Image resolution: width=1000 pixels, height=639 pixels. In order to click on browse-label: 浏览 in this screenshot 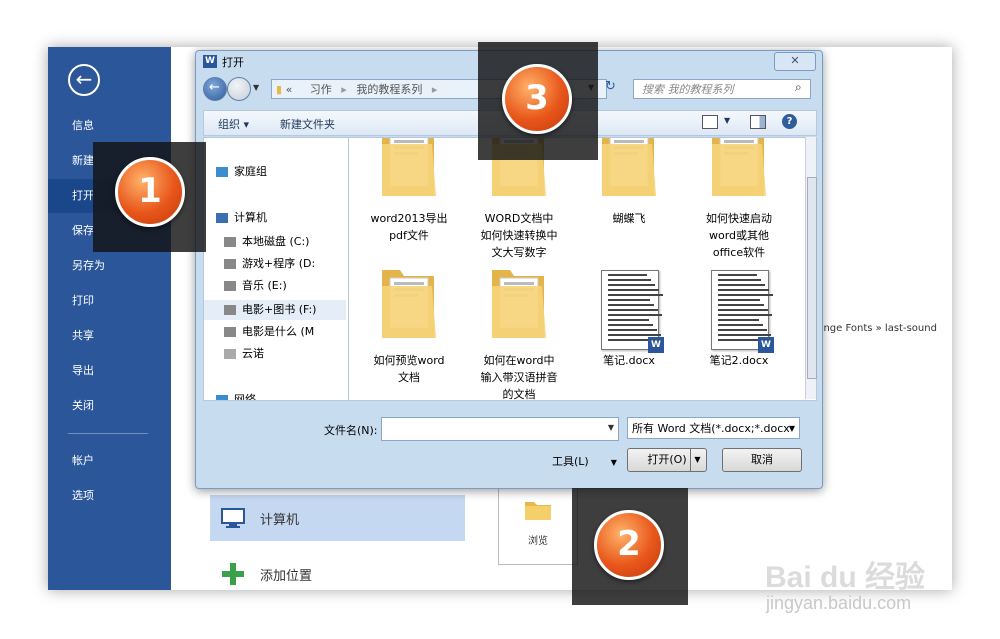, I will do `click(538, 541)`.